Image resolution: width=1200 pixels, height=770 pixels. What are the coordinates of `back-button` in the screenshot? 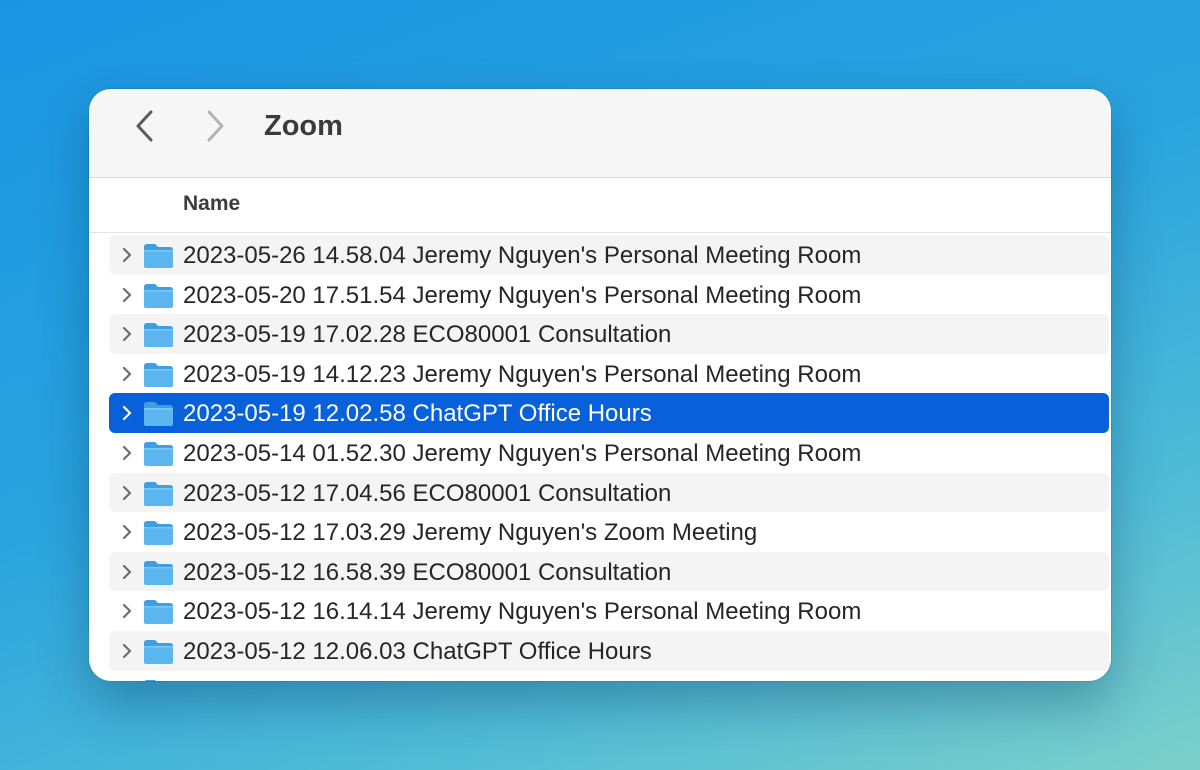 It's located at (145, 126).